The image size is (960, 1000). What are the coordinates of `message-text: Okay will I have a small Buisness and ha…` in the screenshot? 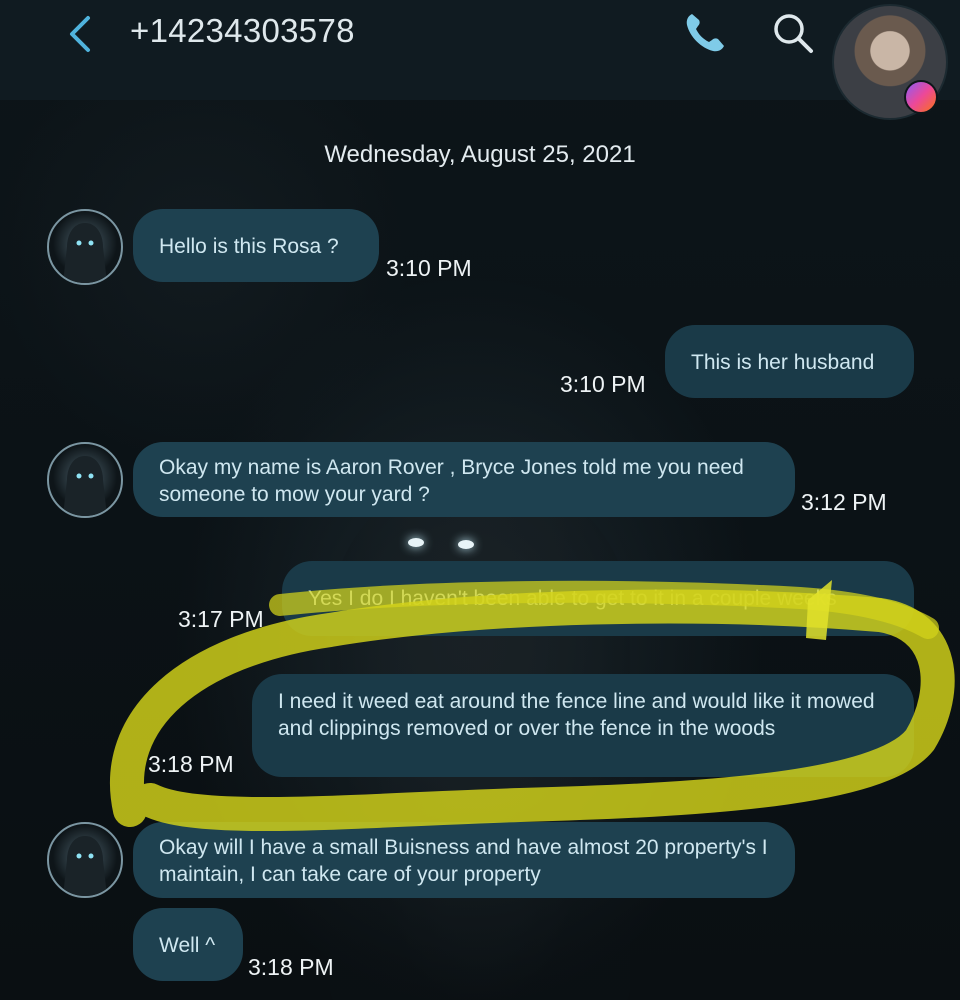 It's located at (463, 861).